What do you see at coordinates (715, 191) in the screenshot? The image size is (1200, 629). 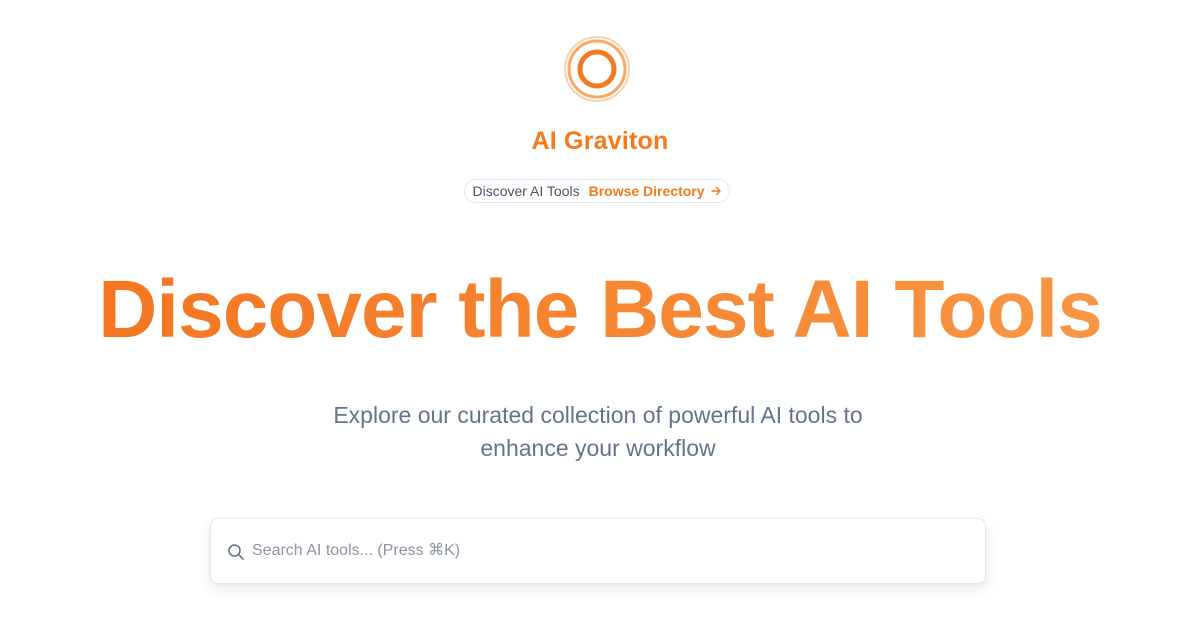 I see `arrow-right-icon` at bounding box center [715, 191].